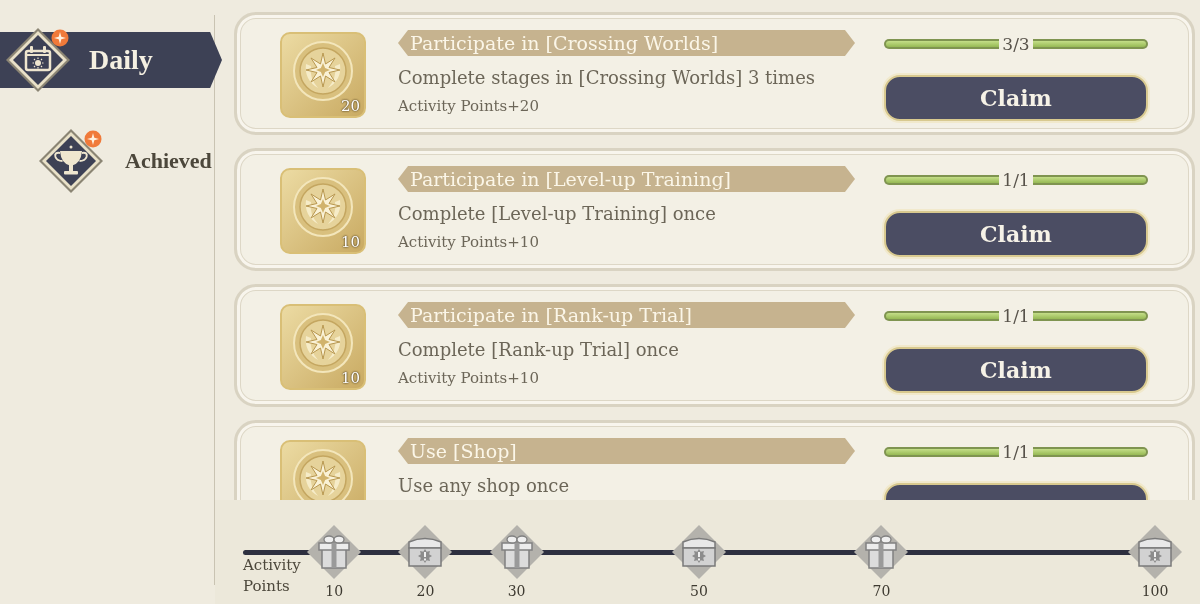 The width and height of the screenshot is (1200, 604). I want to click on task-description: Use any shop once, so click(484, 486).